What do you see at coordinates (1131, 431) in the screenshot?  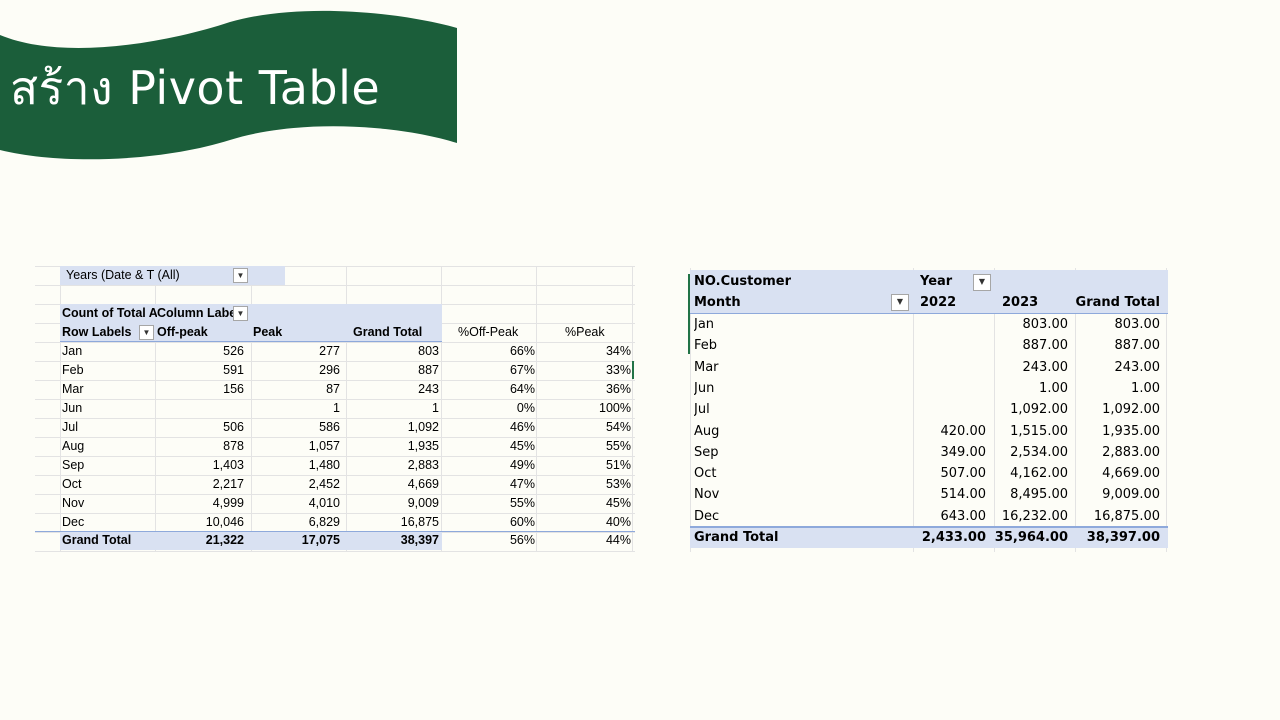 I see `grand-total-cell: 1,935.00` at bounding box center [1131, 431].